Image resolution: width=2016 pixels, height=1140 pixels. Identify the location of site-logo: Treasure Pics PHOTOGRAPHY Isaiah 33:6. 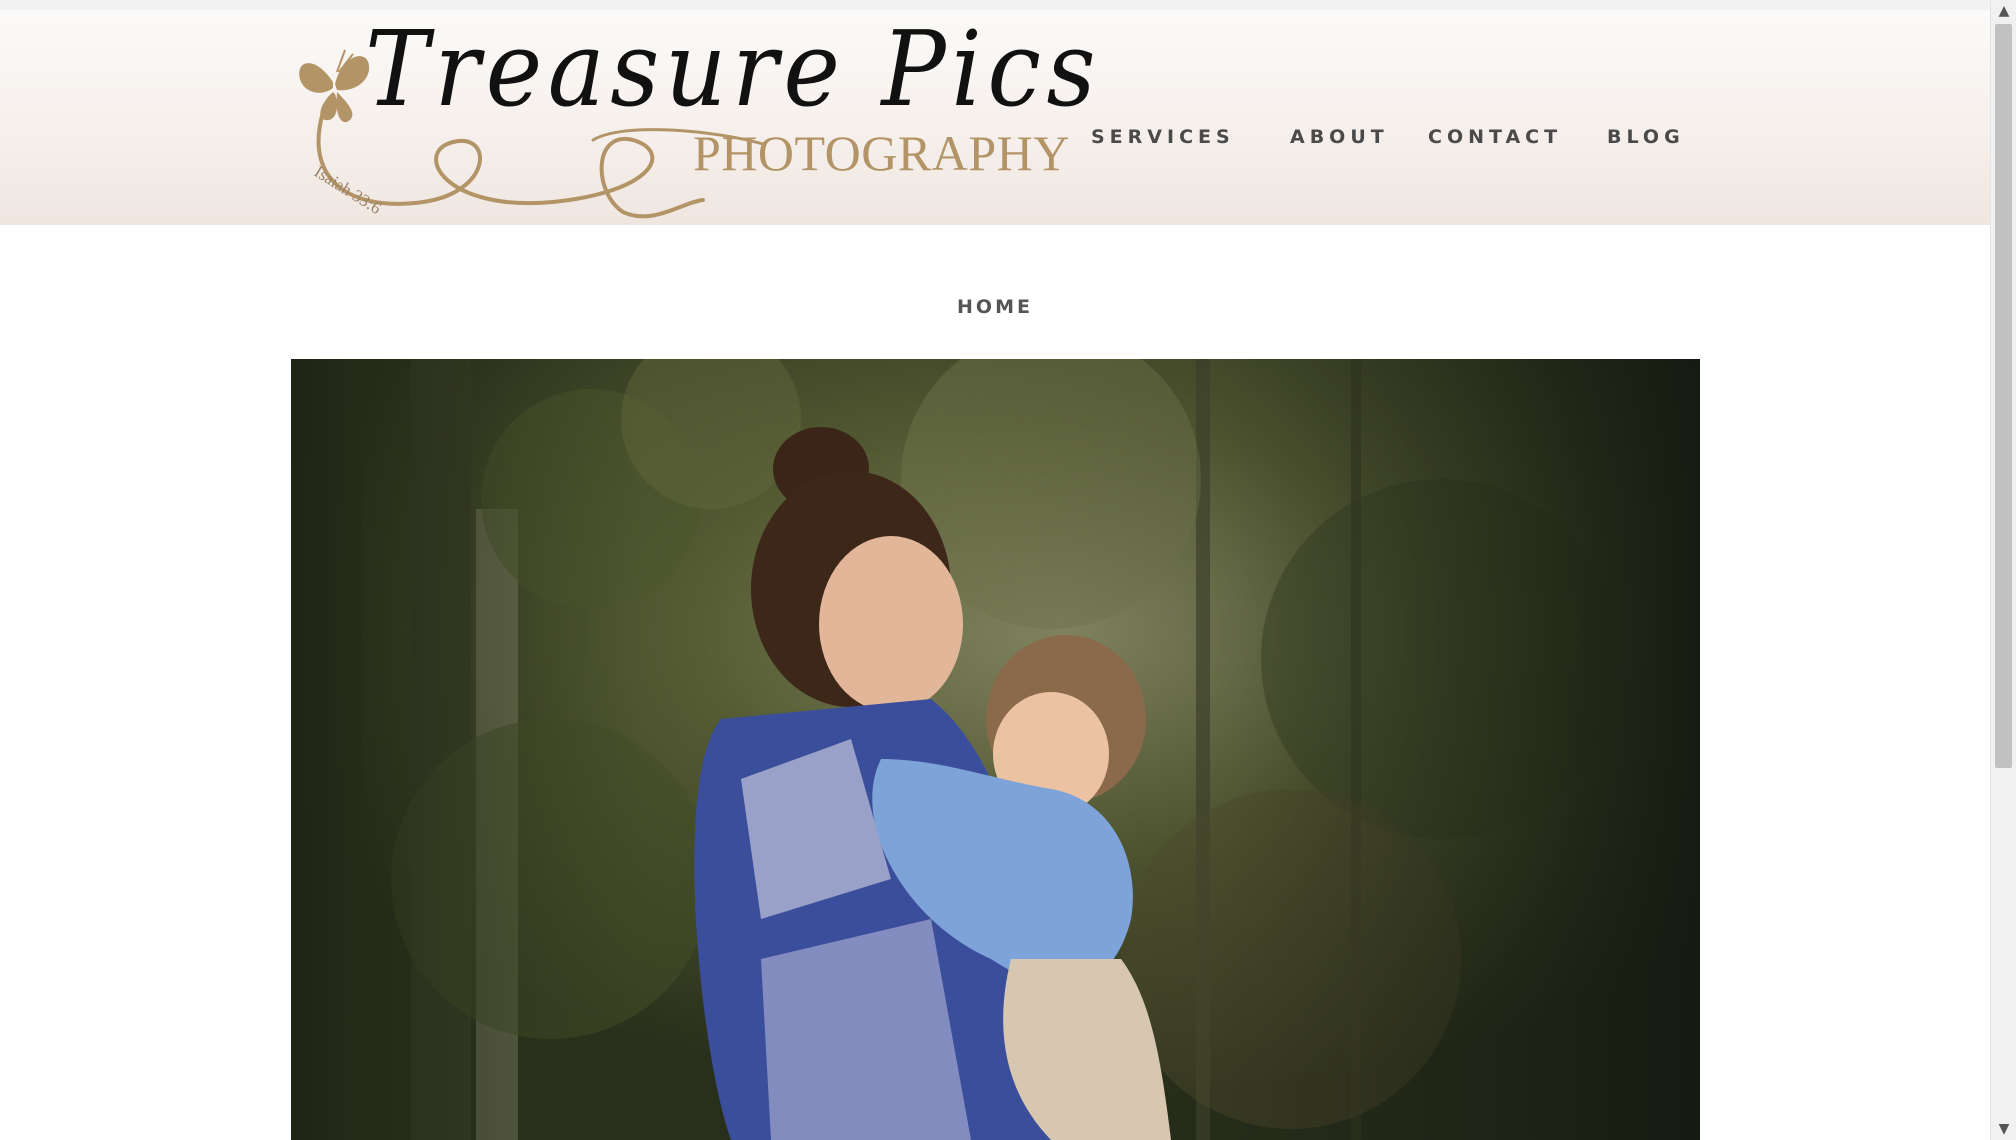
(694, 117).